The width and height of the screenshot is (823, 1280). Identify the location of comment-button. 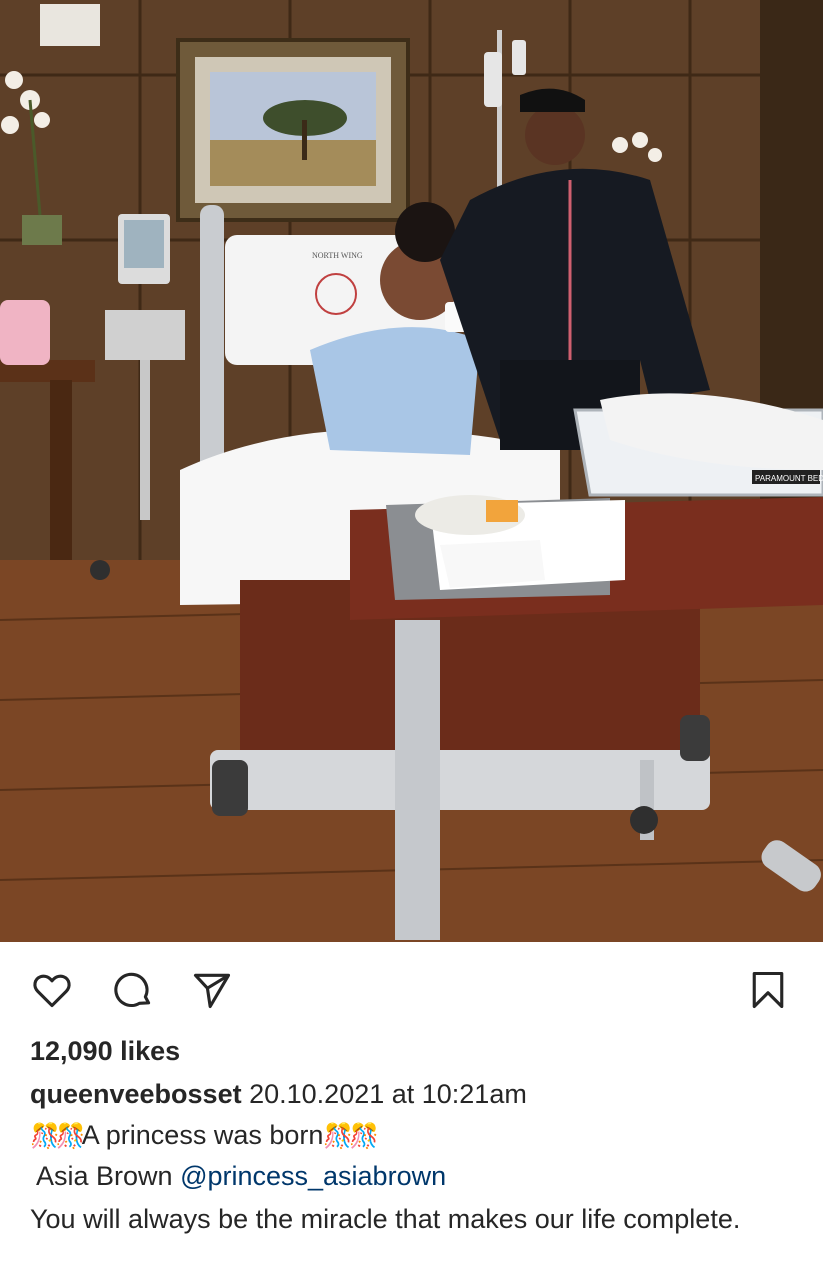
(133, 990).